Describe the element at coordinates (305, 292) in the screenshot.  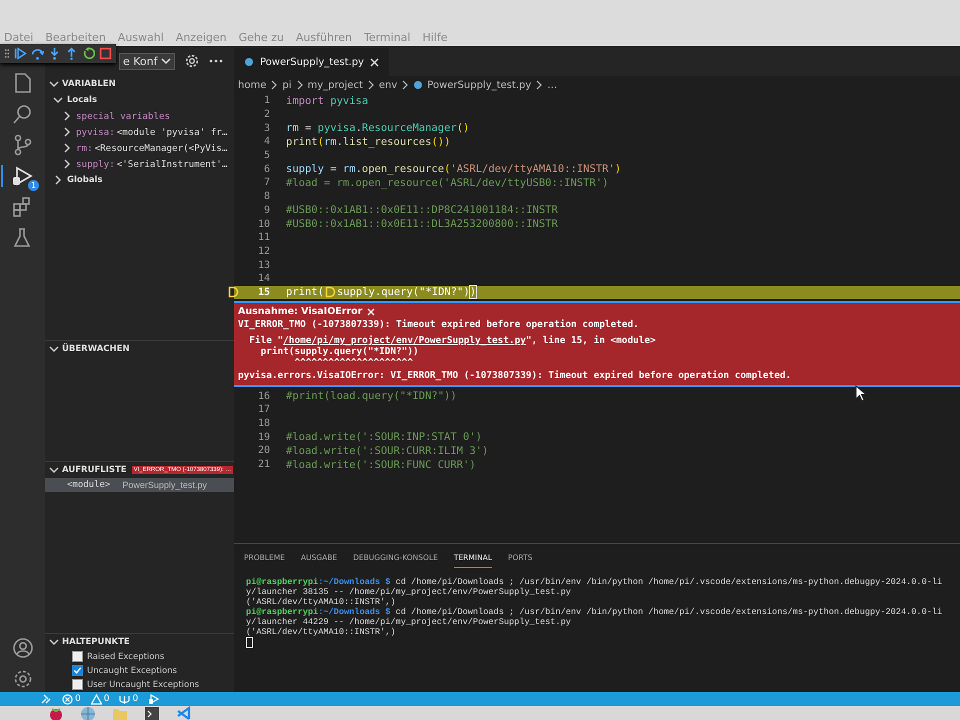
I see `code-token: print(` at that location.